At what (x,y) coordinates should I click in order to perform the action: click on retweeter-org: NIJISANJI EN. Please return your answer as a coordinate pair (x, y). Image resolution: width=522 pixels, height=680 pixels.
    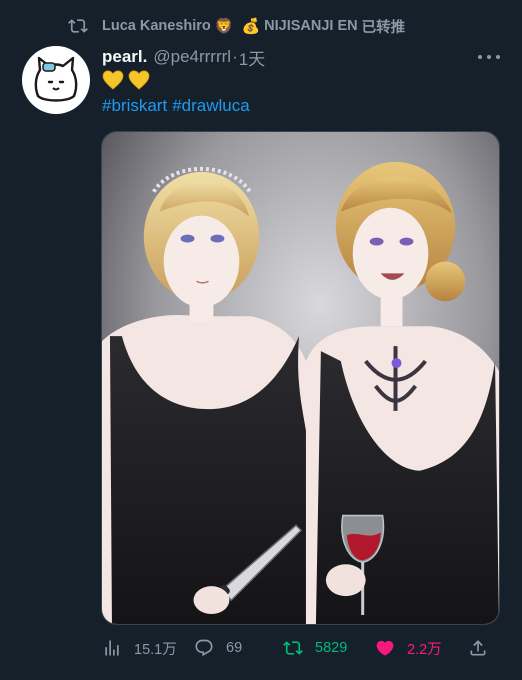
    Looking at the image, I should click on (310, 26).